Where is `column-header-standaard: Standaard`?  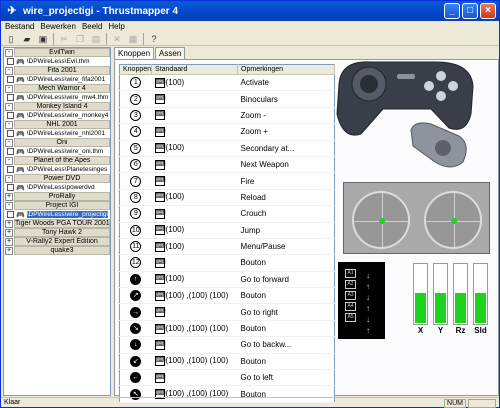
column-header-standaard: Standaard is located at coordinates (195, 69).